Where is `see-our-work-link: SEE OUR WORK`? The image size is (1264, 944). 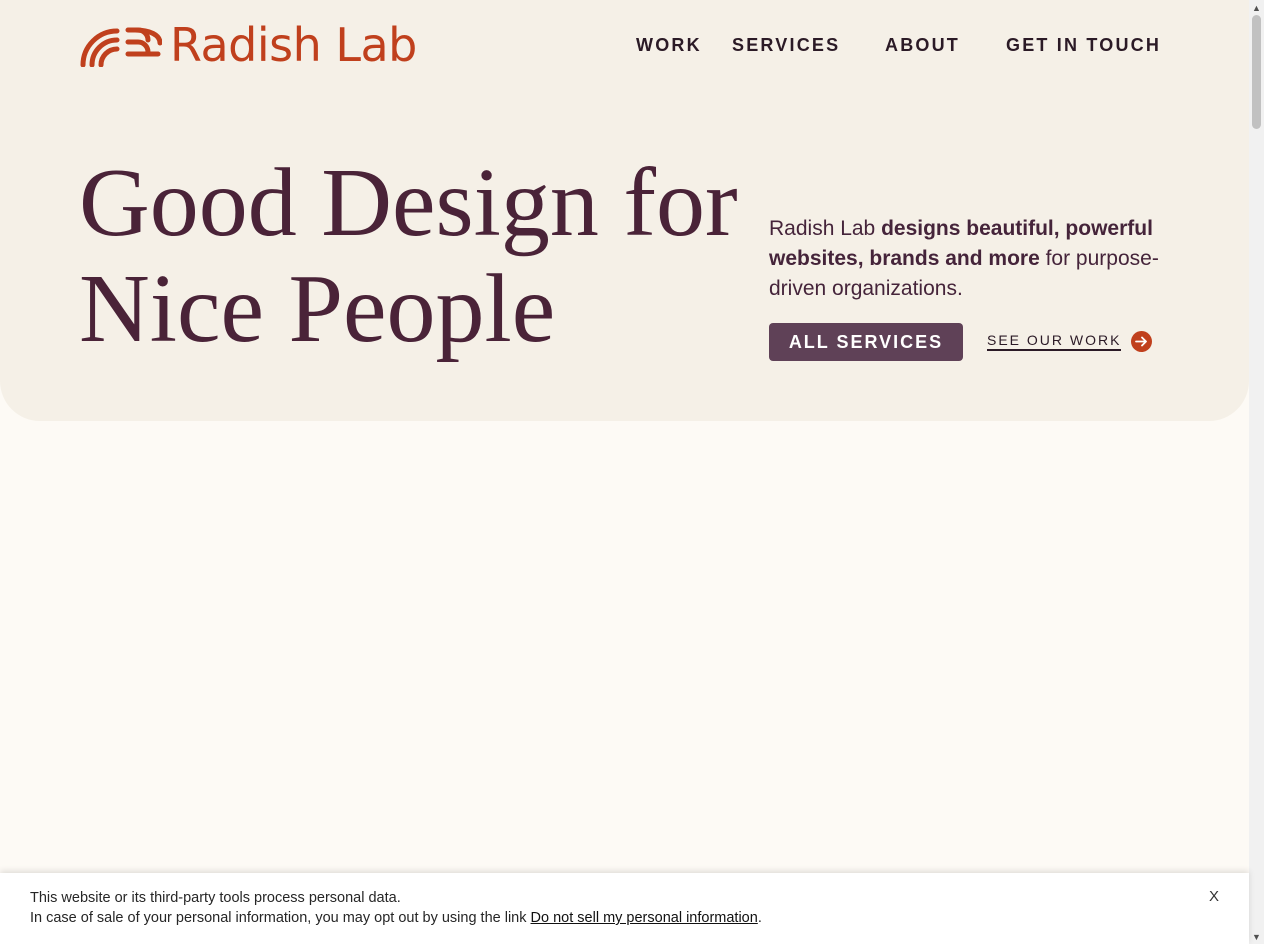
see-our-work-link: SEE OUR WORK is located at coordinates (1070, 341).